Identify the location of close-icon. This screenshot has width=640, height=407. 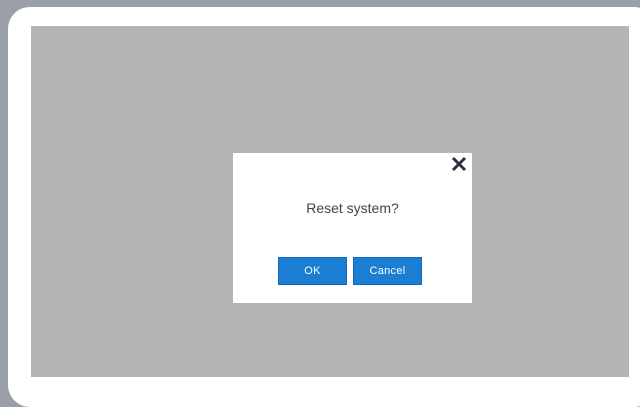
(459, 164).